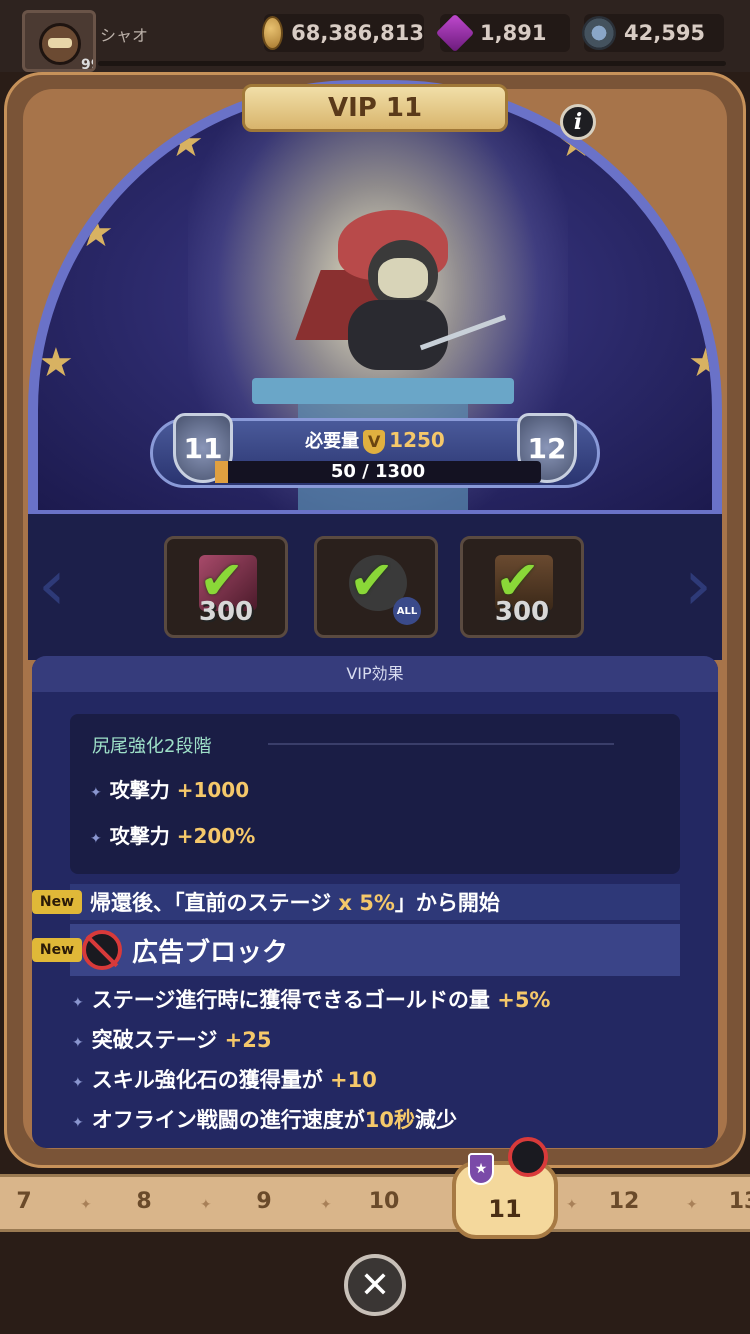  I want to click on vip-level-tabs: 7 ✦ 8 ✦ 9 ✦ 10 ★ 11 ✦ 12 ✦ 13, so click(375, 1188).